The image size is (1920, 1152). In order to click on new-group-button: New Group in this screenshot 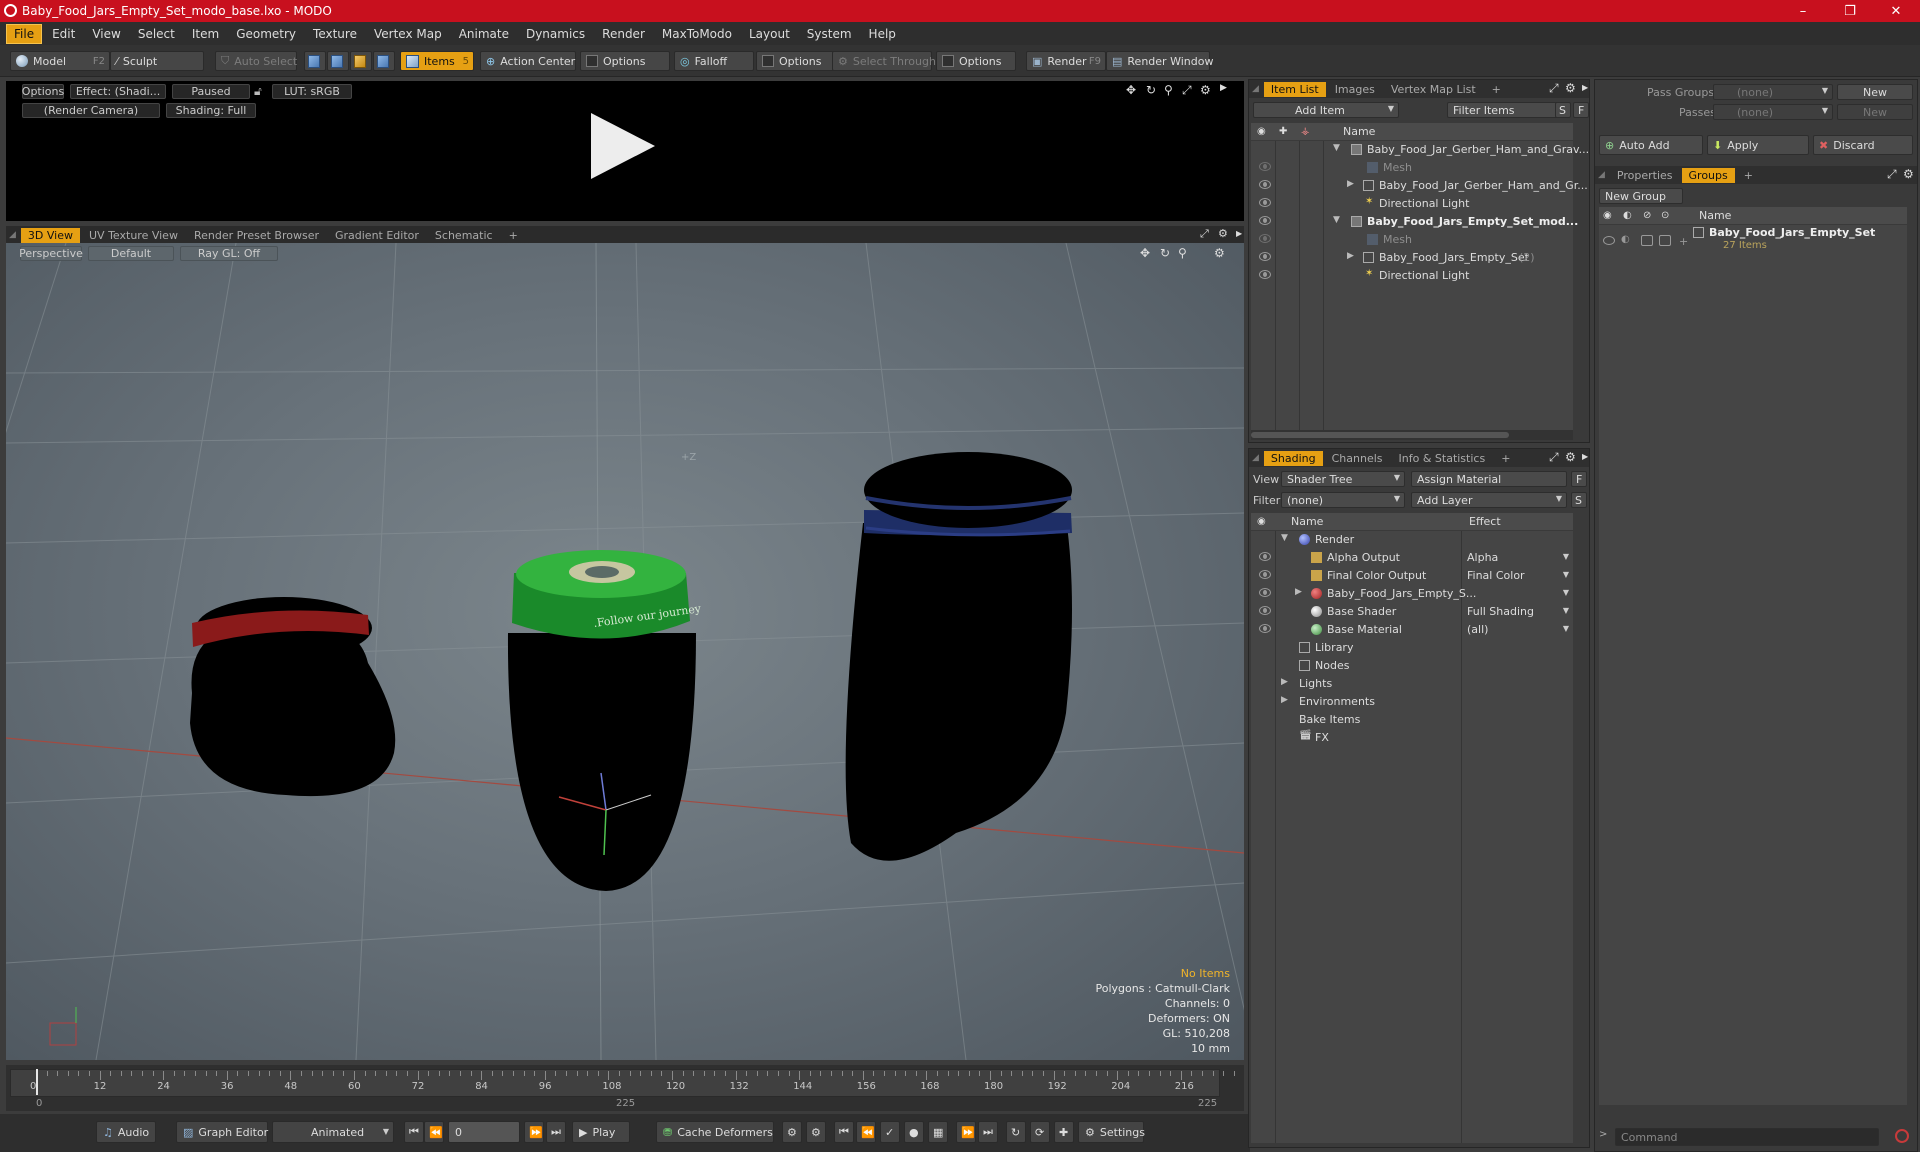, I will do `click(1641, 196)`.